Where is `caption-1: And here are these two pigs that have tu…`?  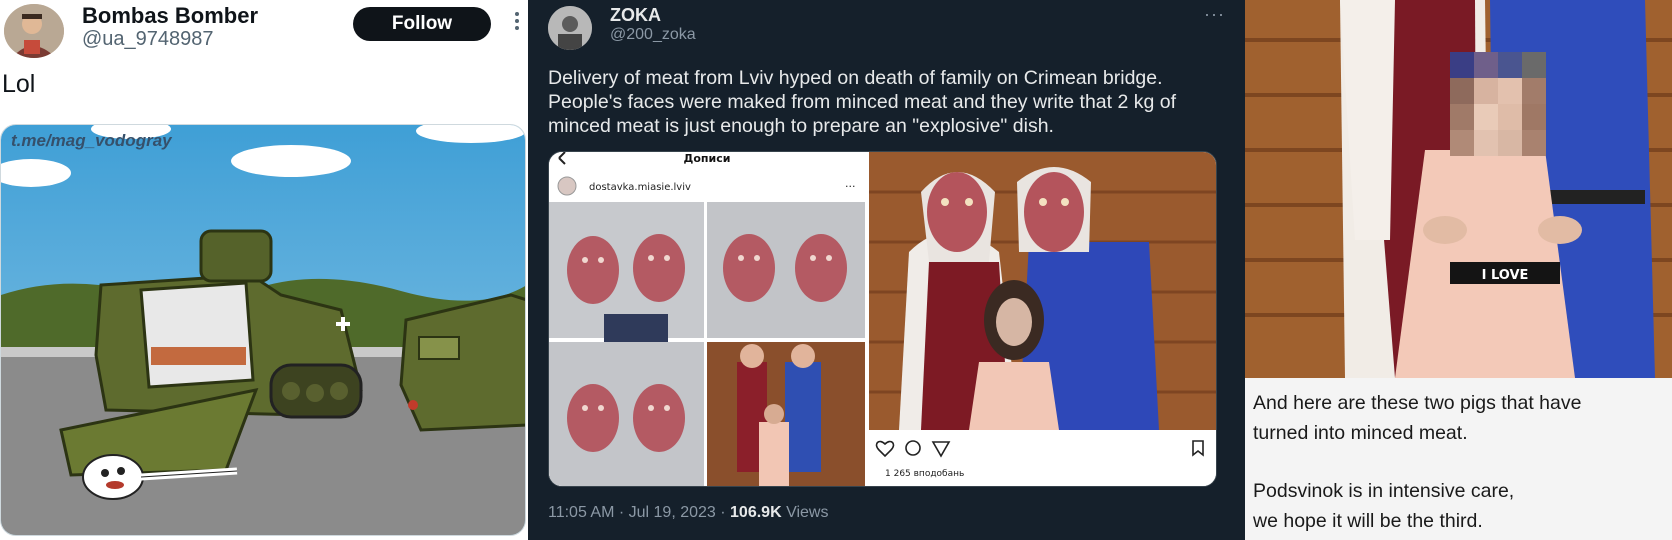 caption-1: And here are these two pigs that have tu… is located at coordinates (1417, 418).